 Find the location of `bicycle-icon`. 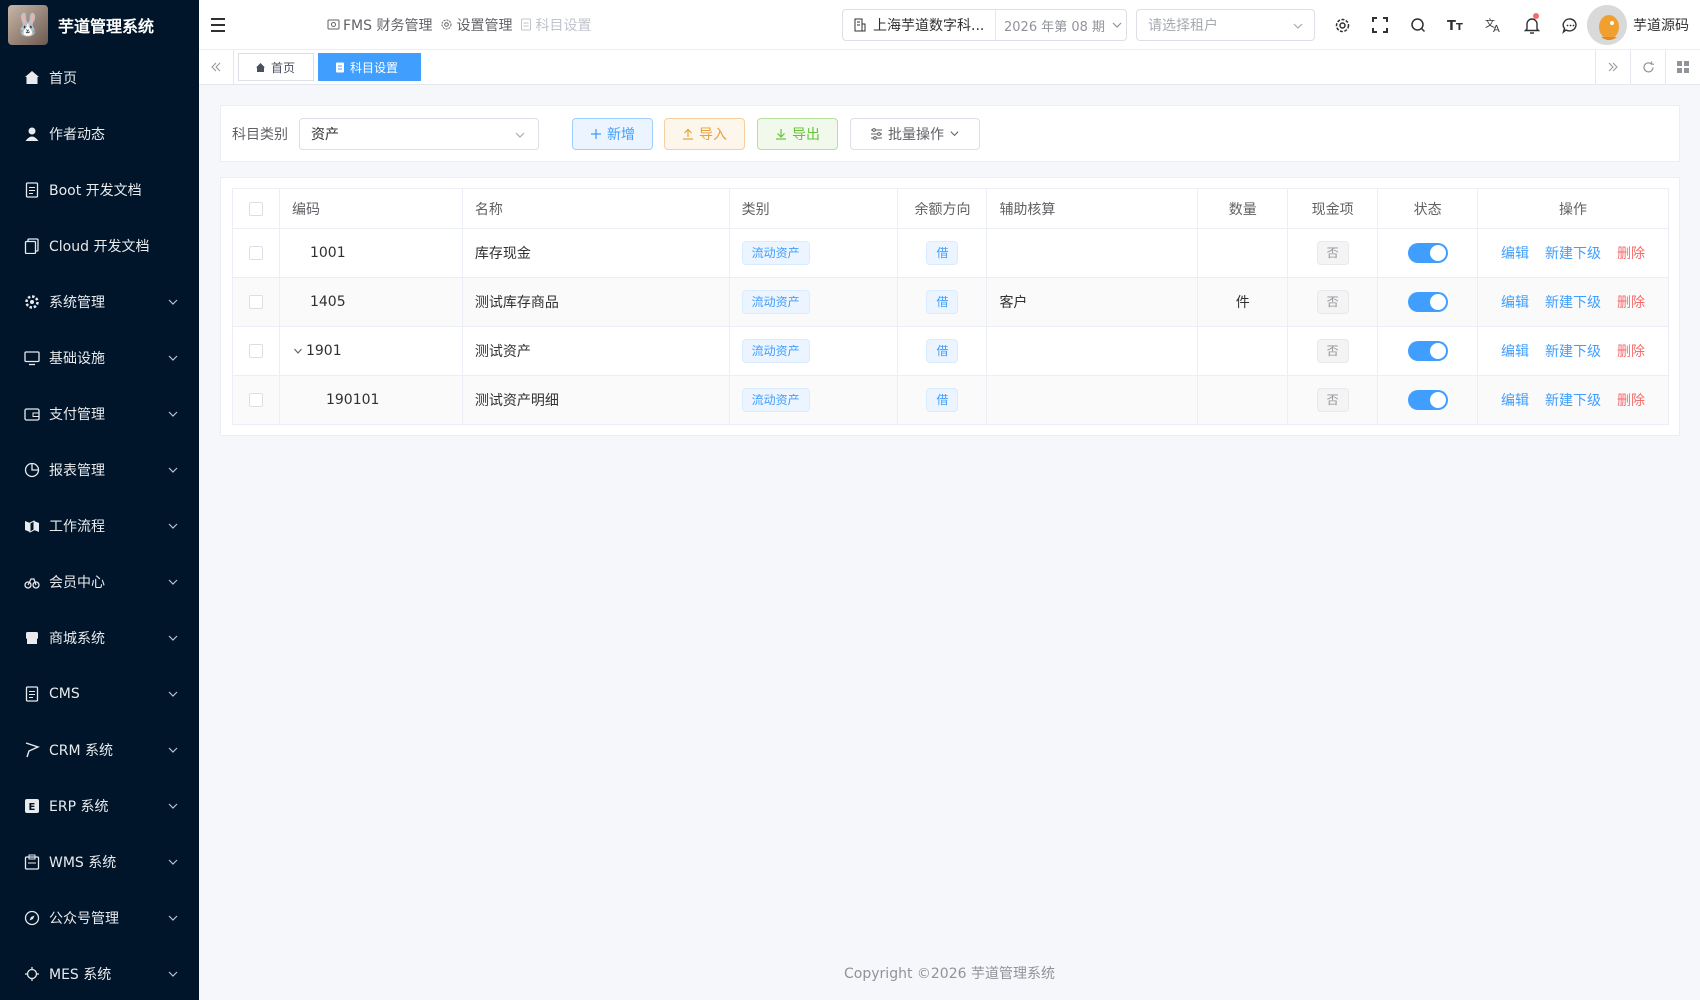

bicycle-icon is located at coordinates (32, 582).